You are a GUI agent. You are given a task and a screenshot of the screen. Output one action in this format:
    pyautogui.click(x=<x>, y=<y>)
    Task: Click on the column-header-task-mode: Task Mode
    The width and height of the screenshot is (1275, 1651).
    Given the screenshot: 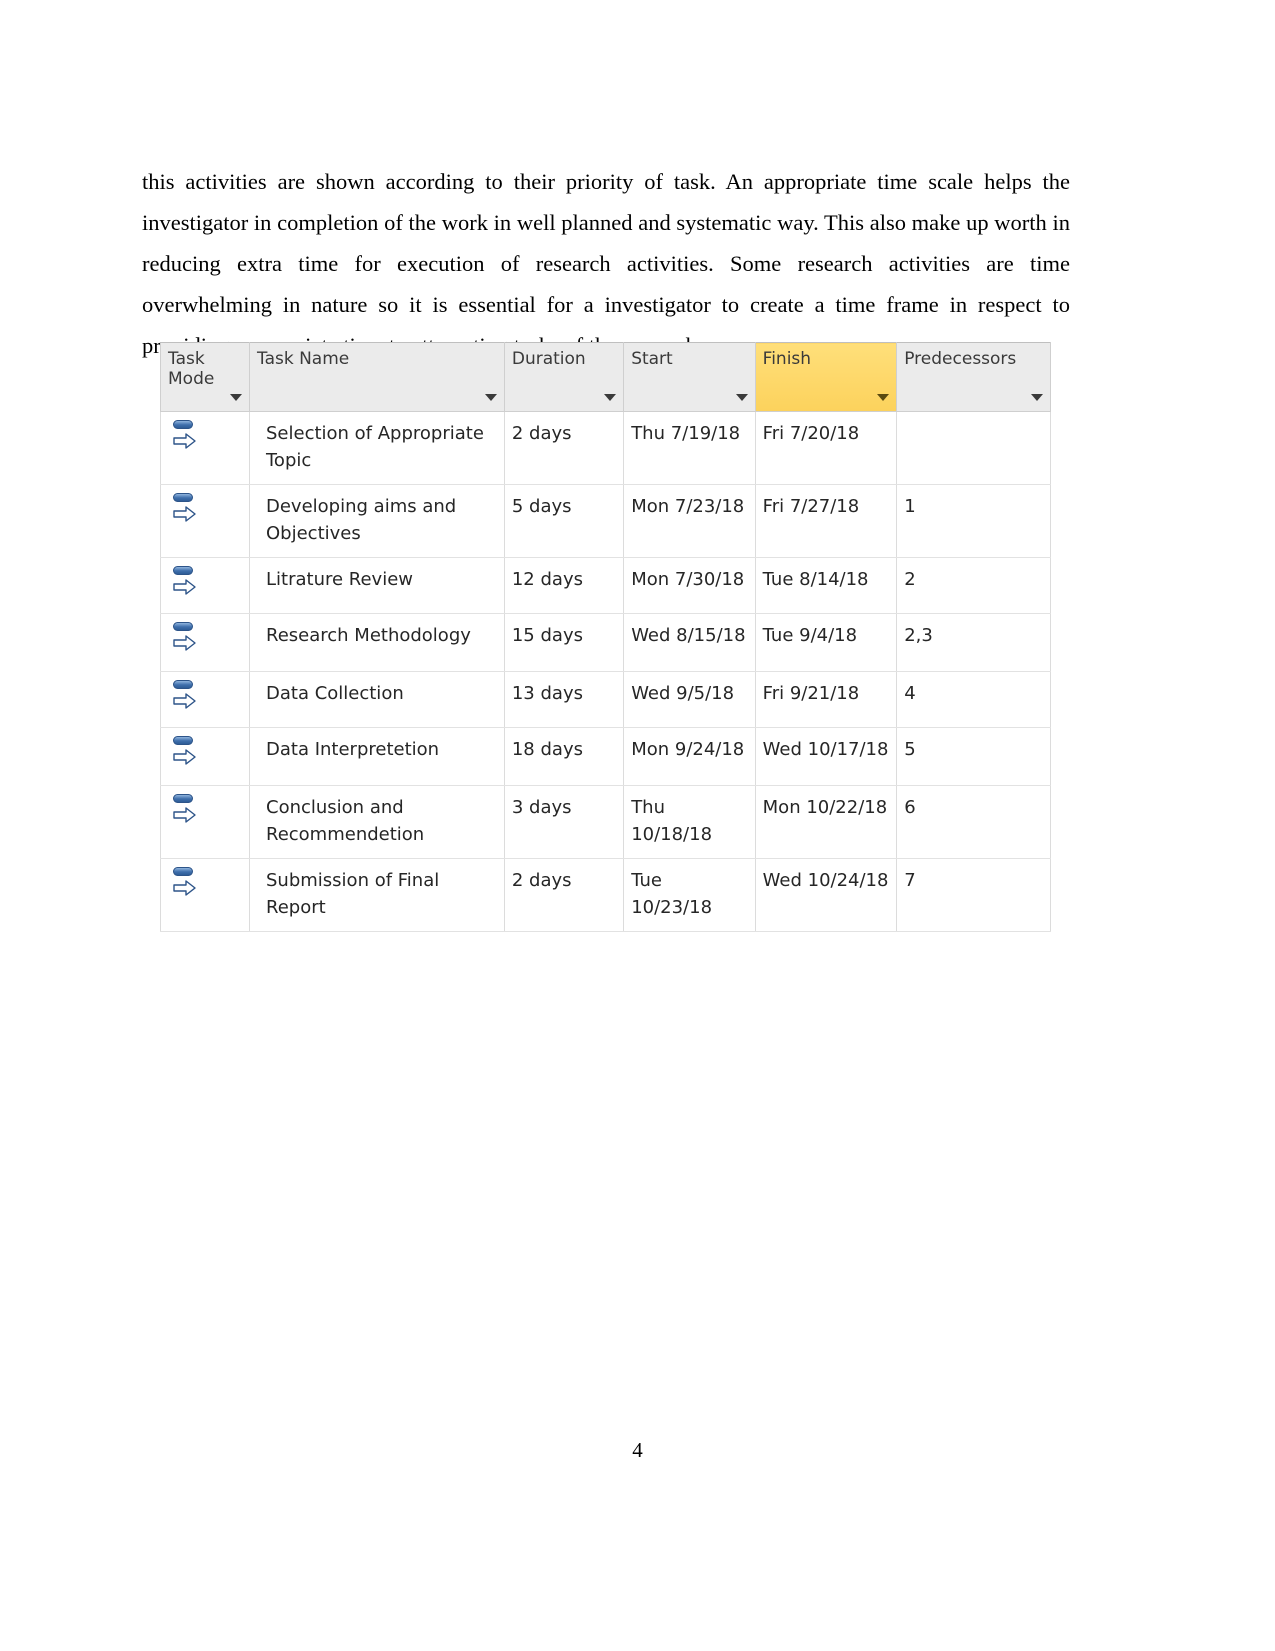 What is the action you would take?
    pyautogui.click(x=205, y=377)
    